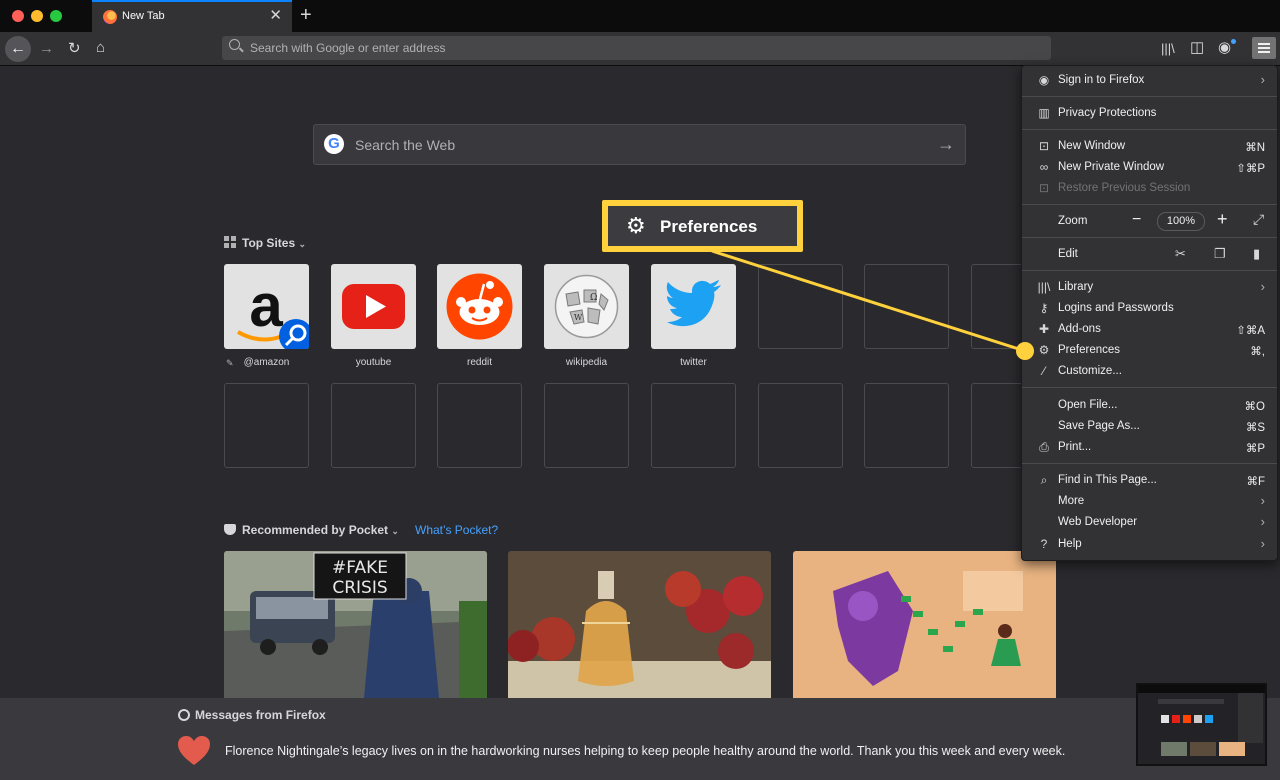 The height and width of the screenshot is (780, 1280). Describe the element at coordinates (636, 48) in the screenshot. I see `address-bar: Search with Google or enter address` at that location.